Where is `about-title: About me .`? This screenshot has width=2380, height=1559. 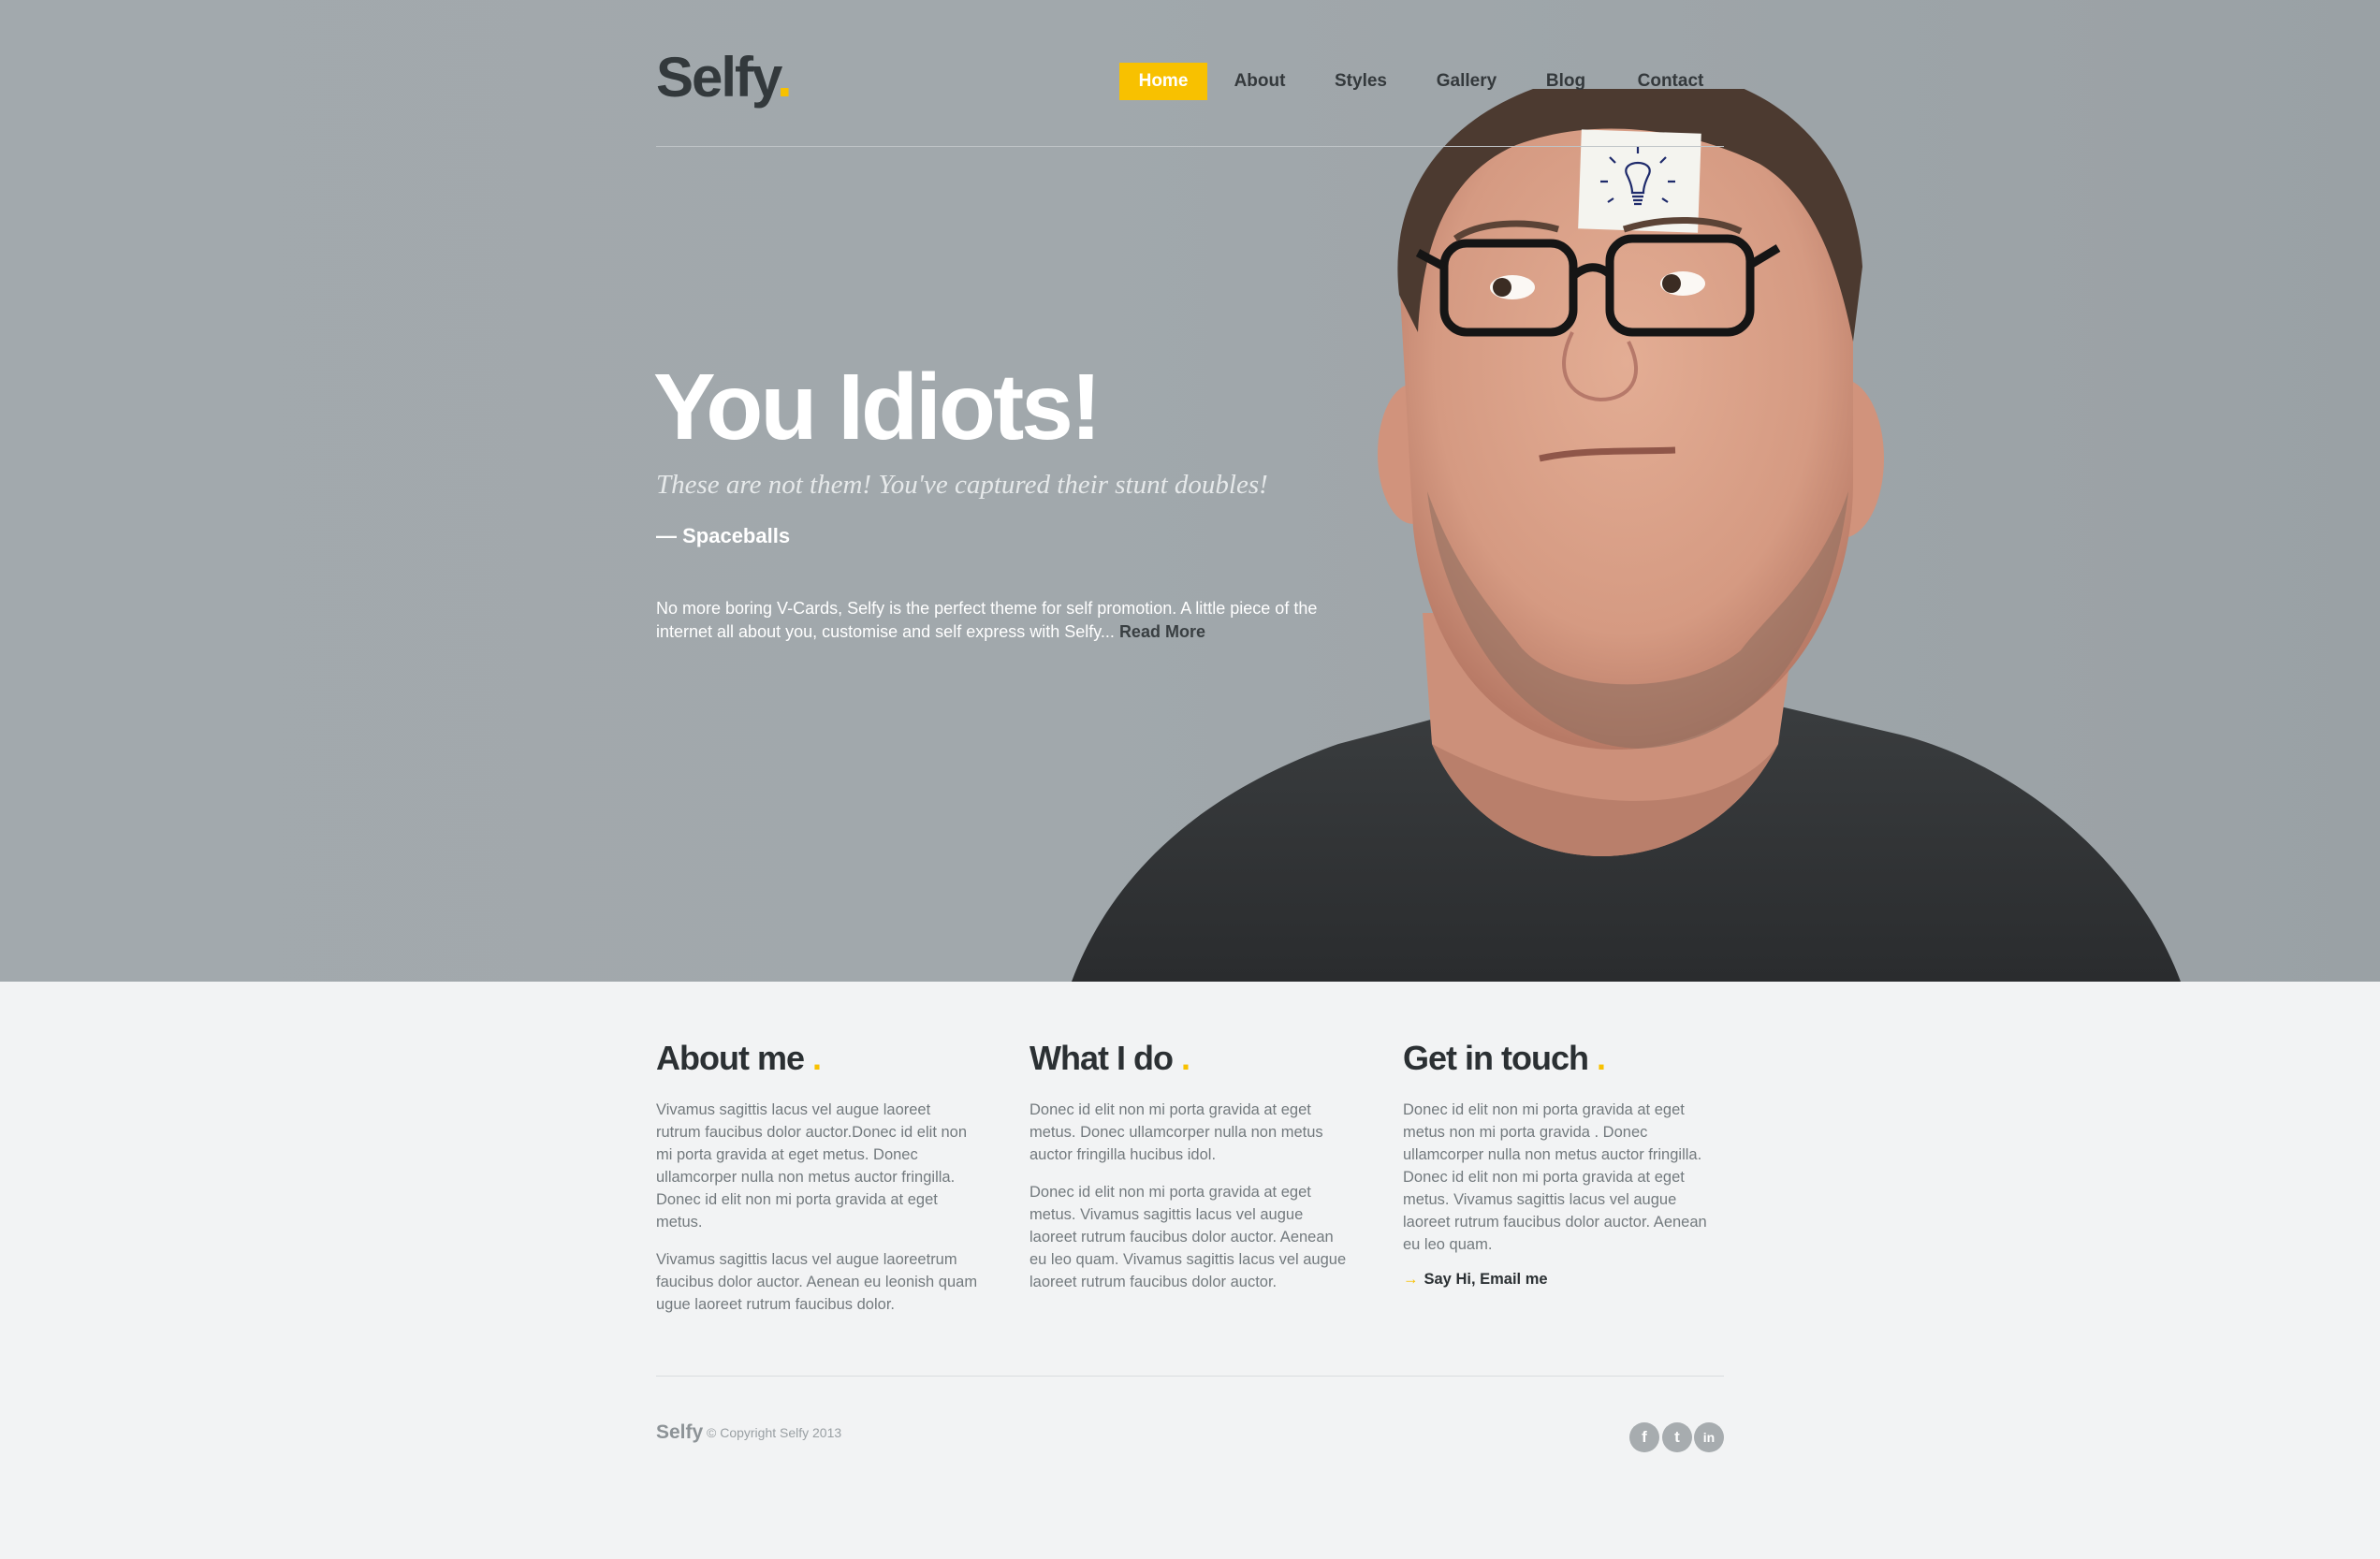 about-title: About me . is located at coordinates (739, 1058).